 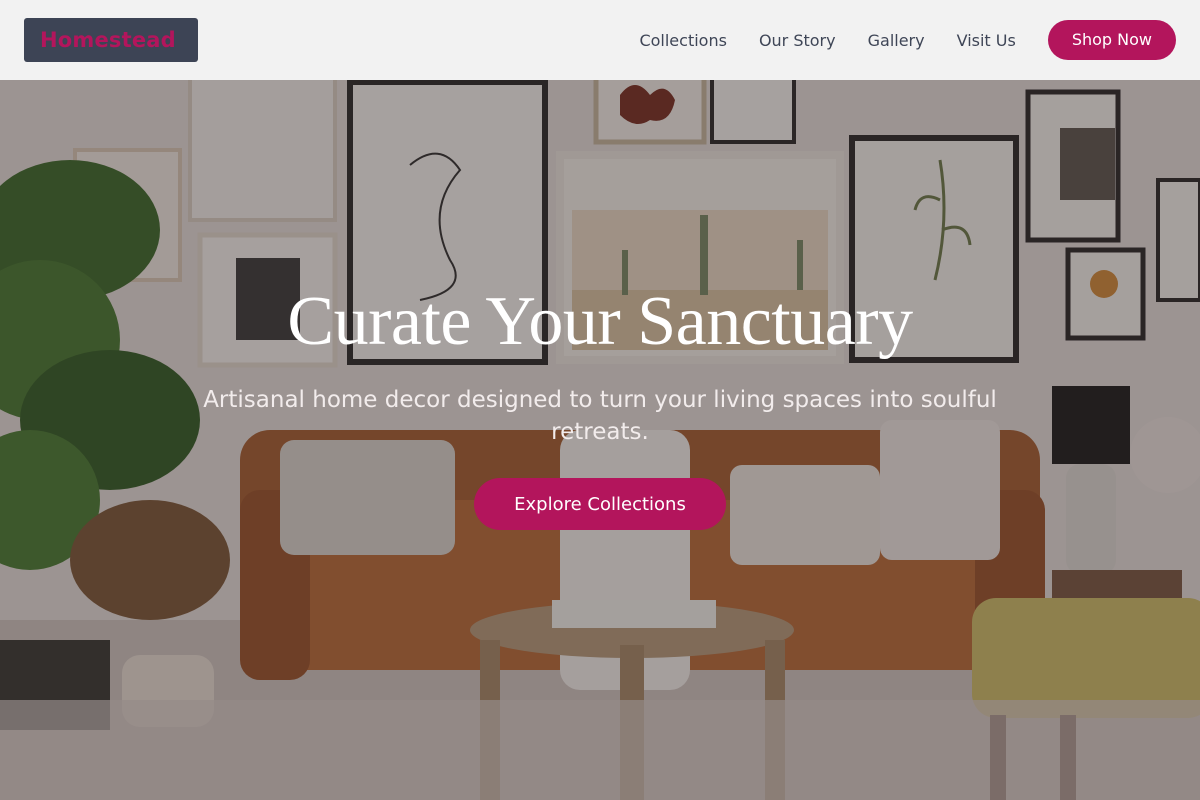 What do you see at coordinates (111, 40) in the screenshot?
I see `brand-logo: Homestead` at bounding box center [111, 40].